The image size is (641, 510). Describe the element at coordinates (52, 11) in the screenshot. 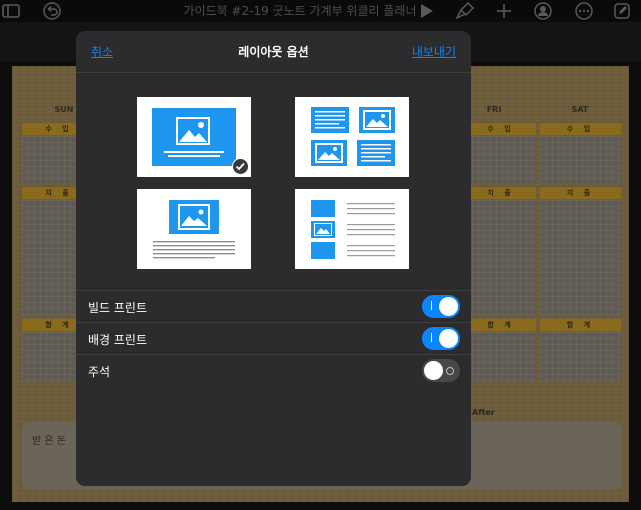

I see `undo-icon` at that location.